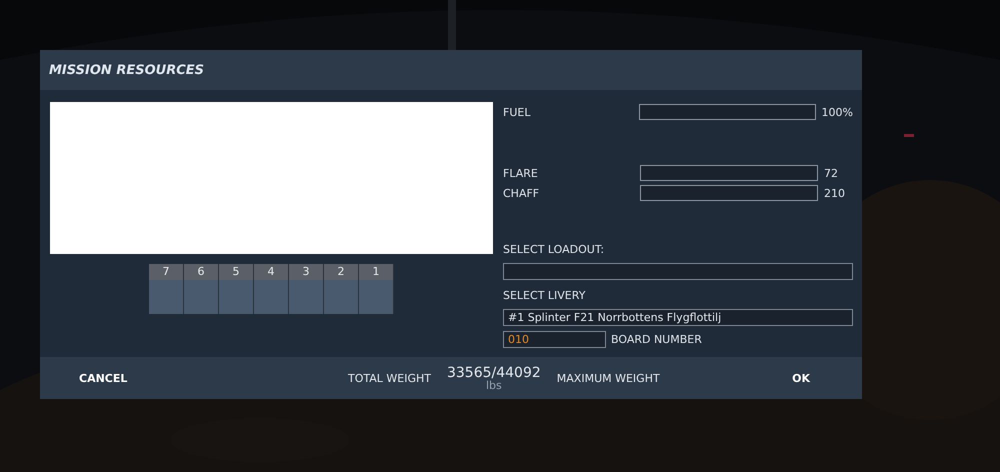 The width and height of the screenshot is (1000, 472). I want to click on pylon-slot: 1, so click(376, 289).